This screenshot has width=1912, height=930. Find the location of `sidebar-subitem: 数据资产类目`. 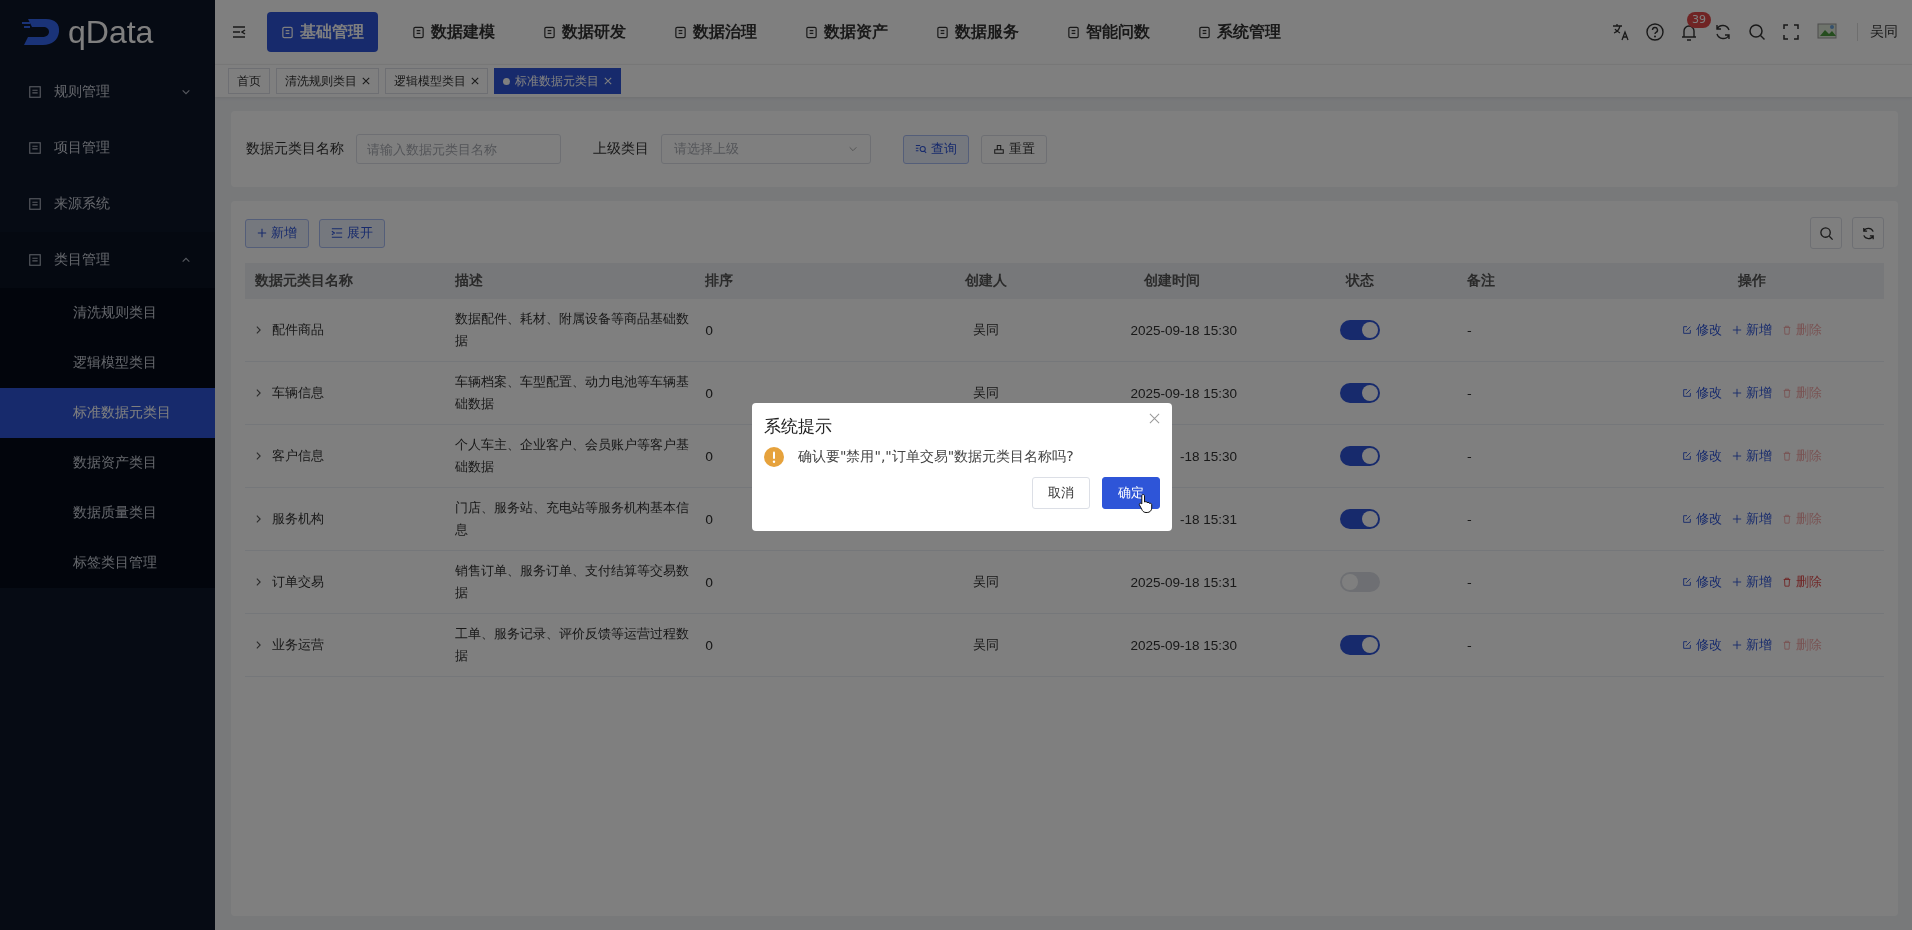

sidebar-subitem: 数据资产类目 is located at coordinates (107, 463).